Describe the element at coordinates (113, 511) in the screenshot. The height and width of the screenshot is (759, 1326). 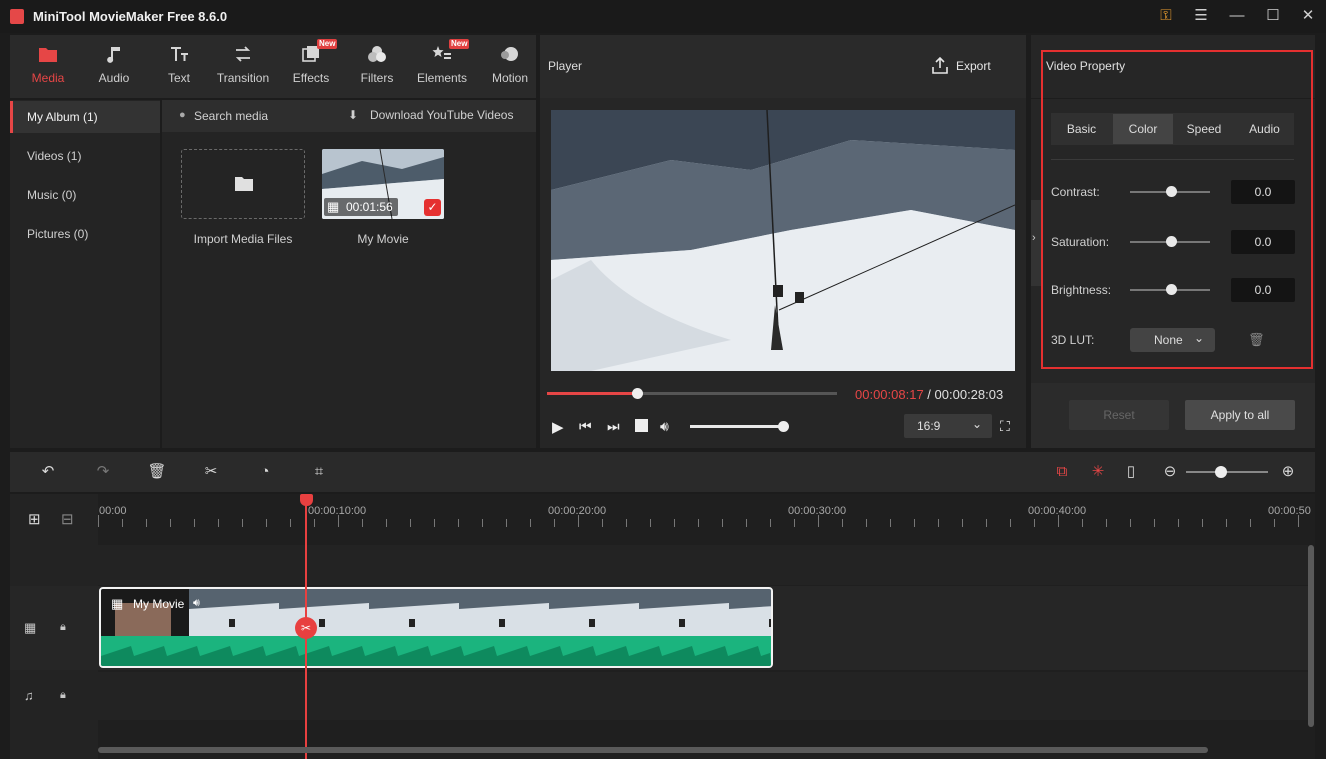
I see `tick-label: 00:00` at that location.